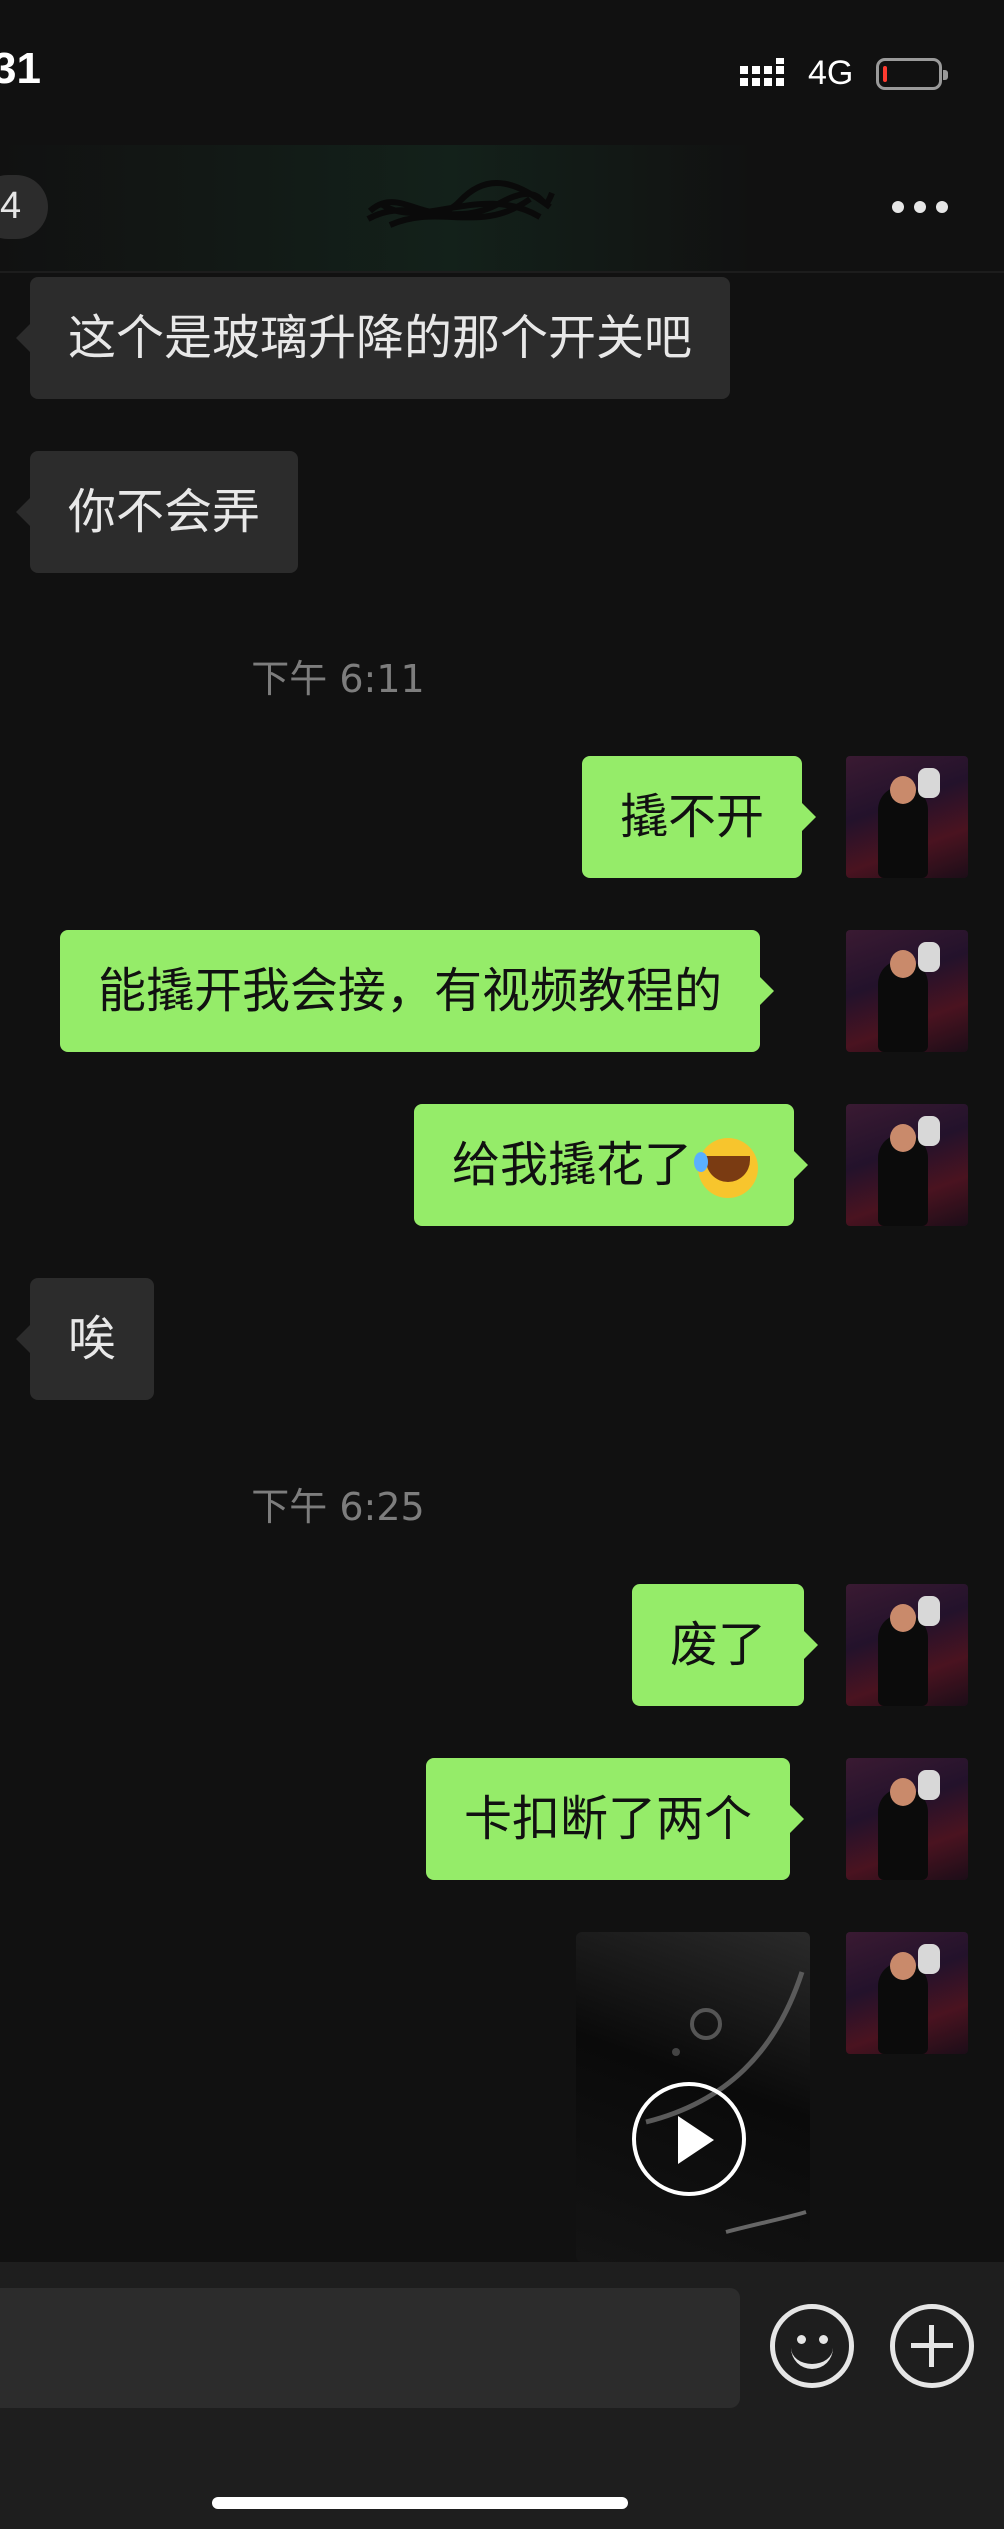 The width and height of the screenshot is (1004, 2529). What do you see at coordinates (338, 679) in the screenshot?
I see `timestamp: 下午 6:11` at bounding box center [338, 679].